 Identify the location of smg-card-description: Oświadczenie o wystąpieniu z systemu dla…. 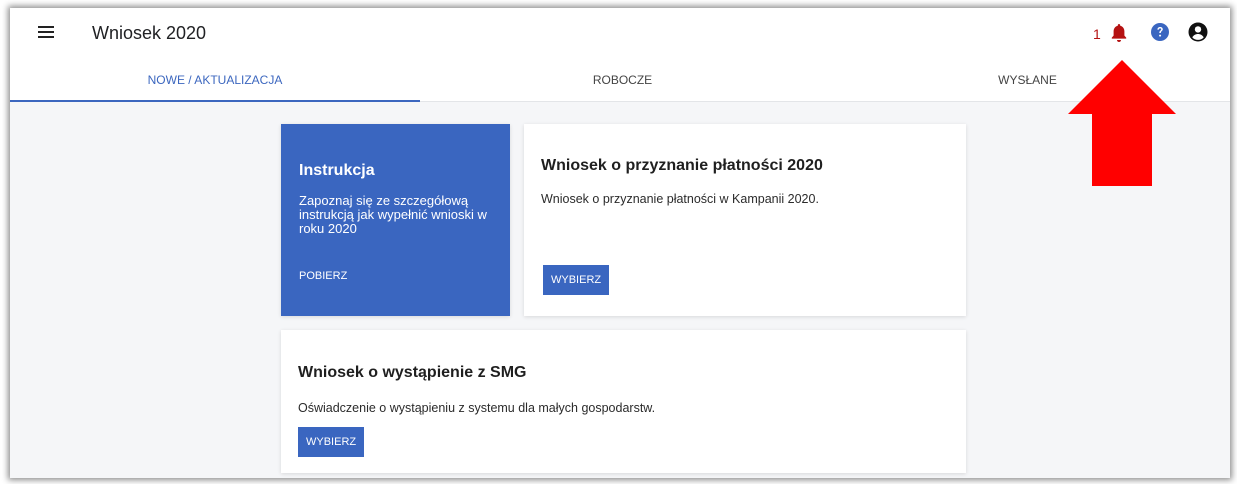
(477, 408).